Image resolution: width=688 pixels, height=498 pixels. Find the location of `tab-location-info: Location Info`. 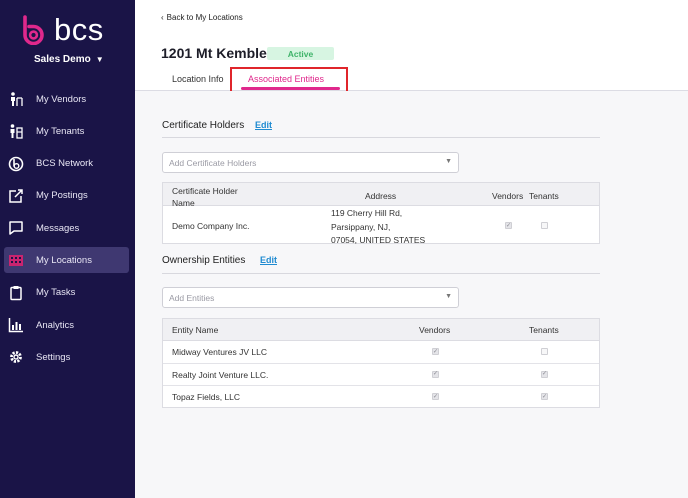

tab-location-info: Location Info is located at coordinates (198, 79).